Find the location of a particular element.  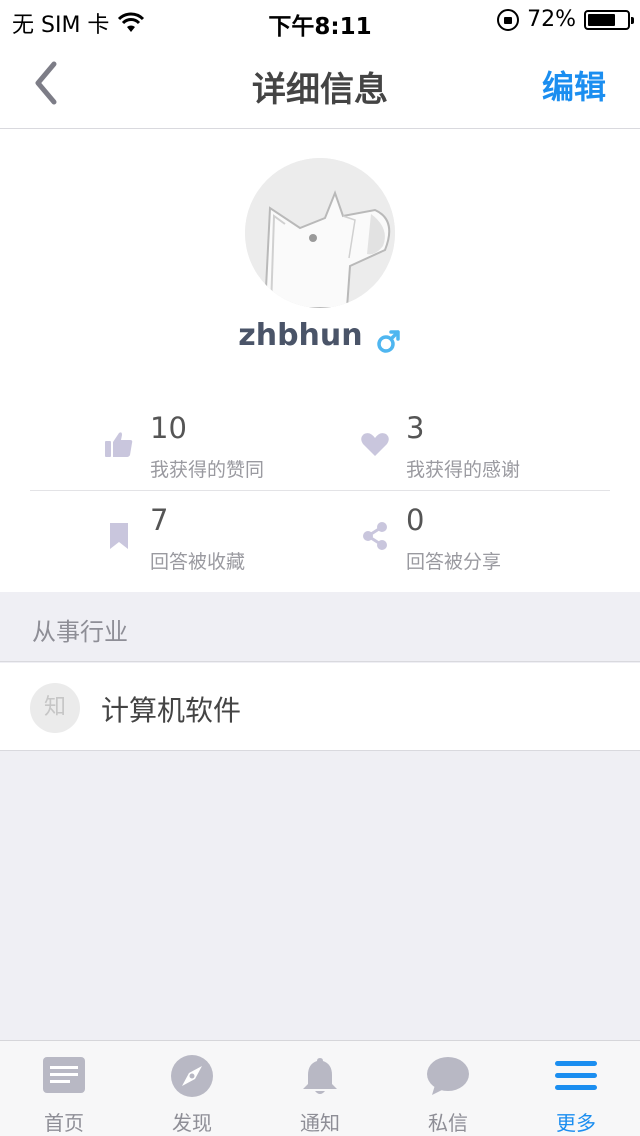

tab-more: 更多 is located at coordinates (576, 1088).